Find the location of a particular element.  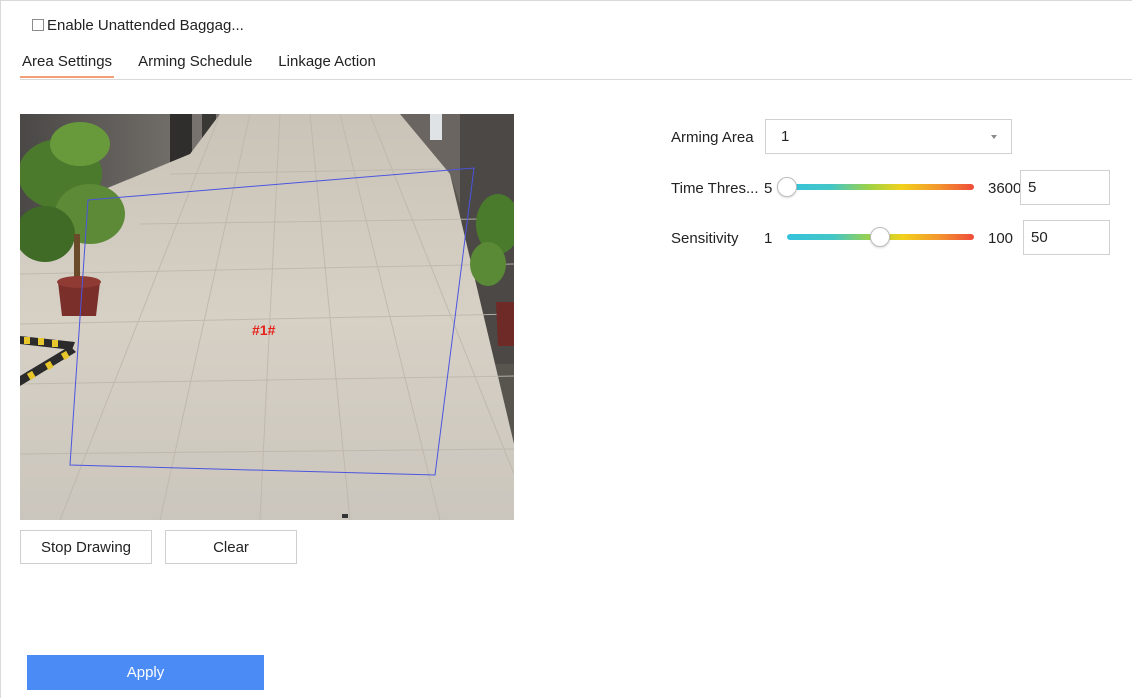

sensitivity-field-box is located at coordinates (1066, 237).